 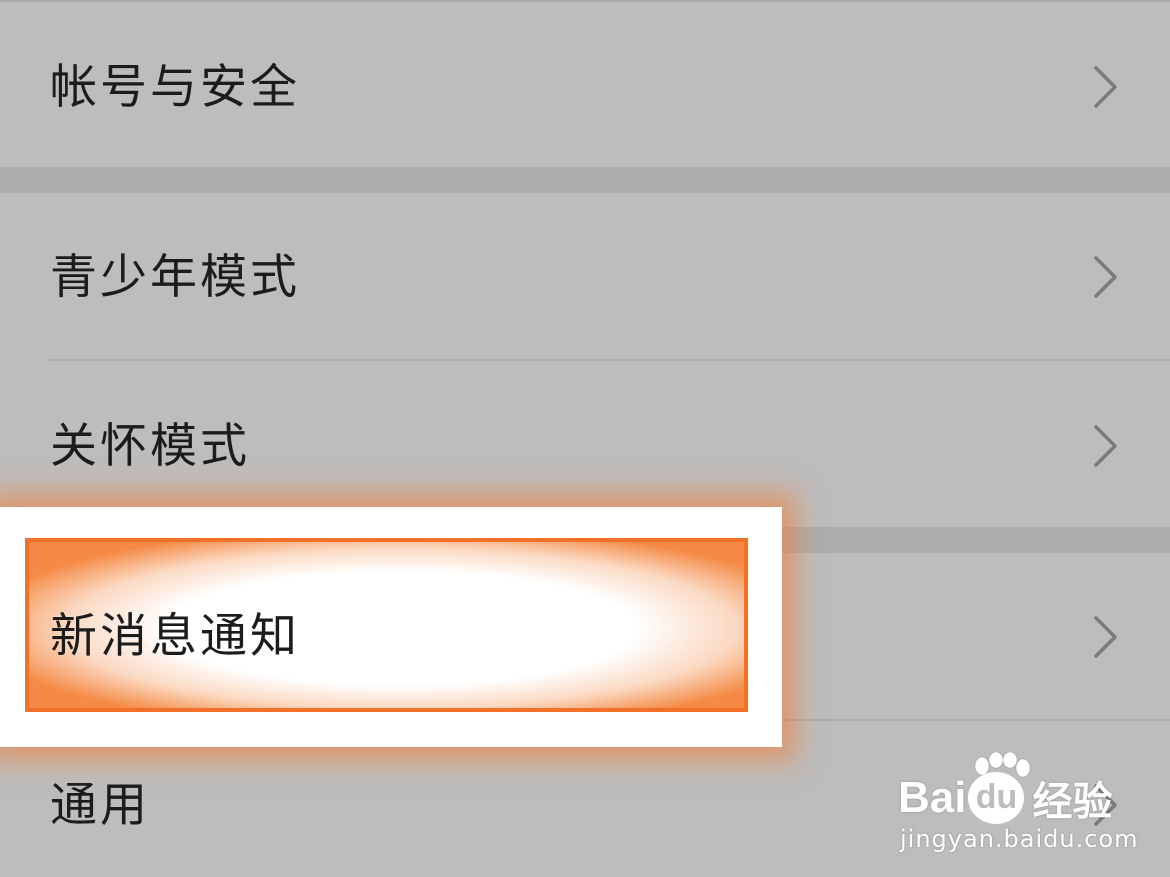 I want to click on watermark-url: jingyan.baidu.com, so click(x=1019, y=839).